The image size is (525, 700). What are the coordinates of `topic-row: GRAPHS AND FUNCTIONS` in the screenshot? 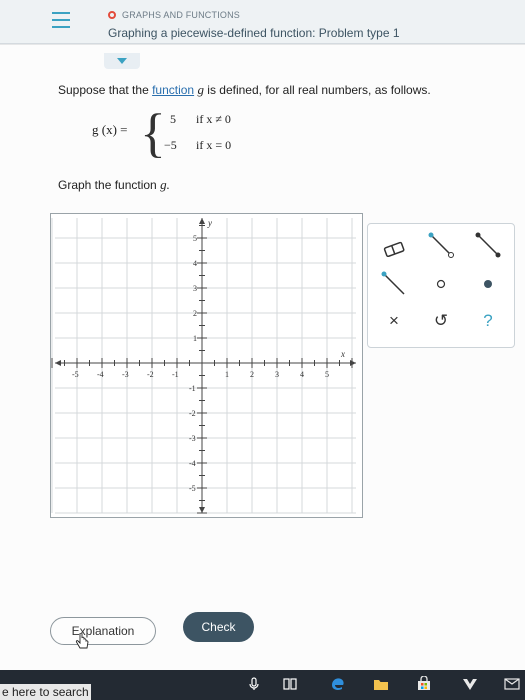 It's located at (174, 15).